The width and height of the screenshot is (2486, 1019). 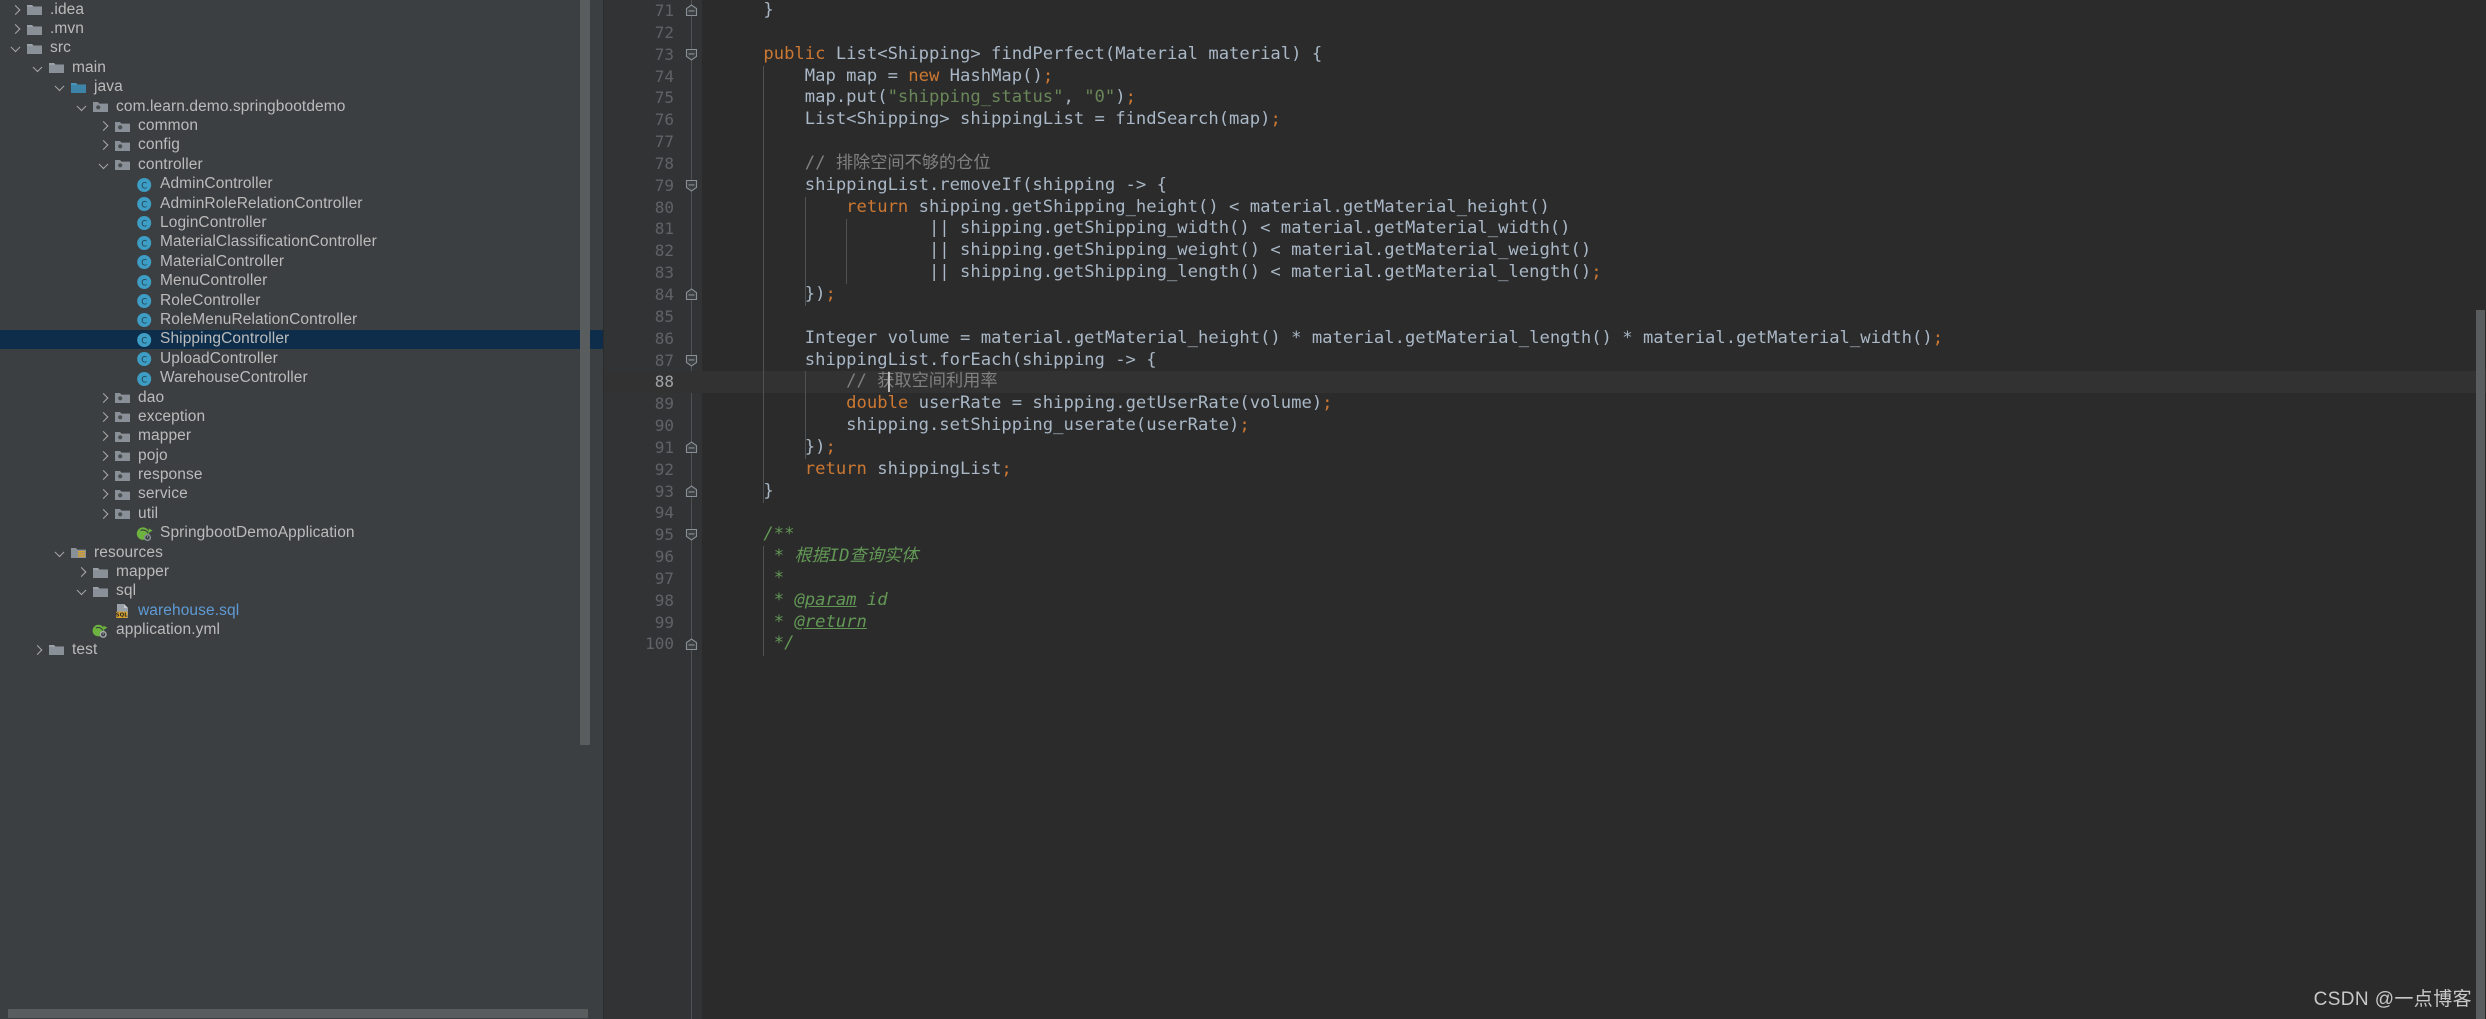 What do you see at coordinates (302, 300) in the screenshot?
I see `tree-file-rolecontroller: C RoleController` at bounding box center [302, 300].